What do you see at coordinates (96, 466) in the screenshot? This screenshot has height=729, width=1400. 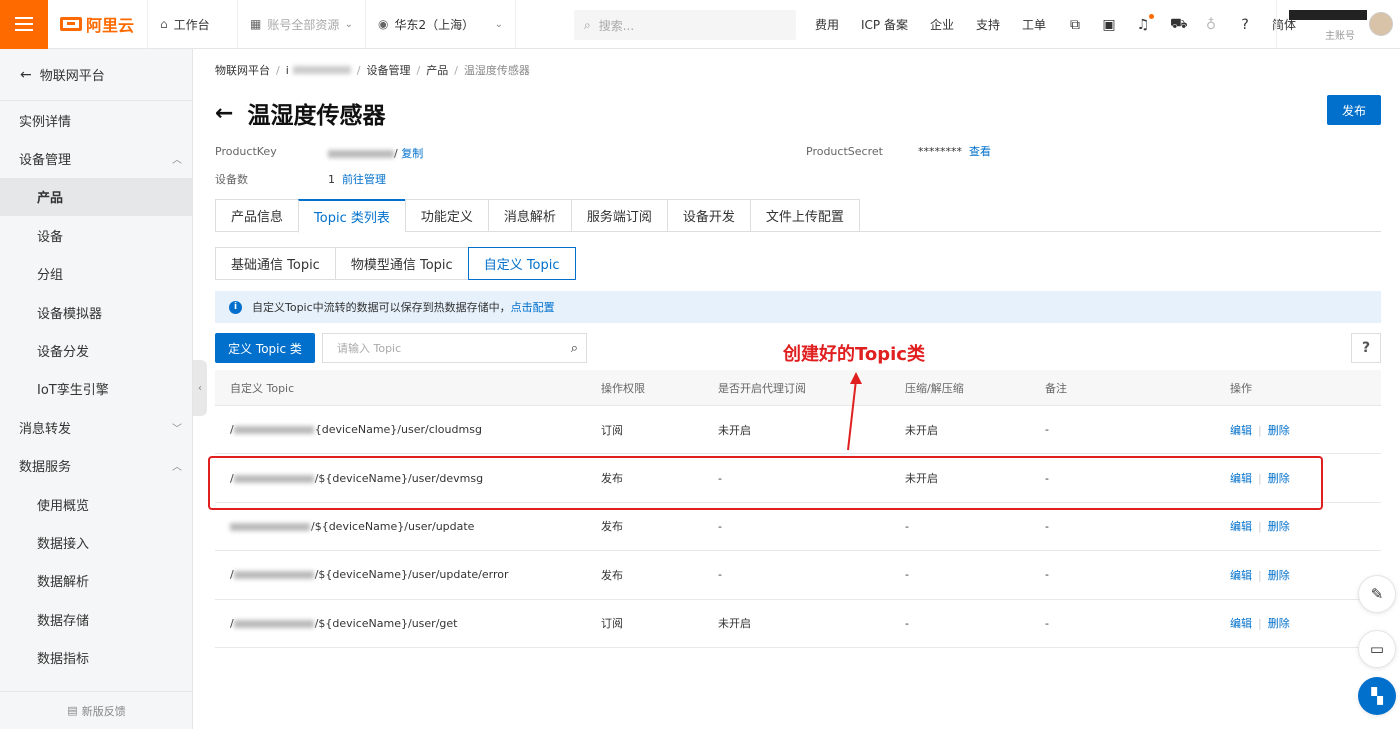 I see `sidebar-item: 数据服务 ︿` at bounding box center [96, 466].